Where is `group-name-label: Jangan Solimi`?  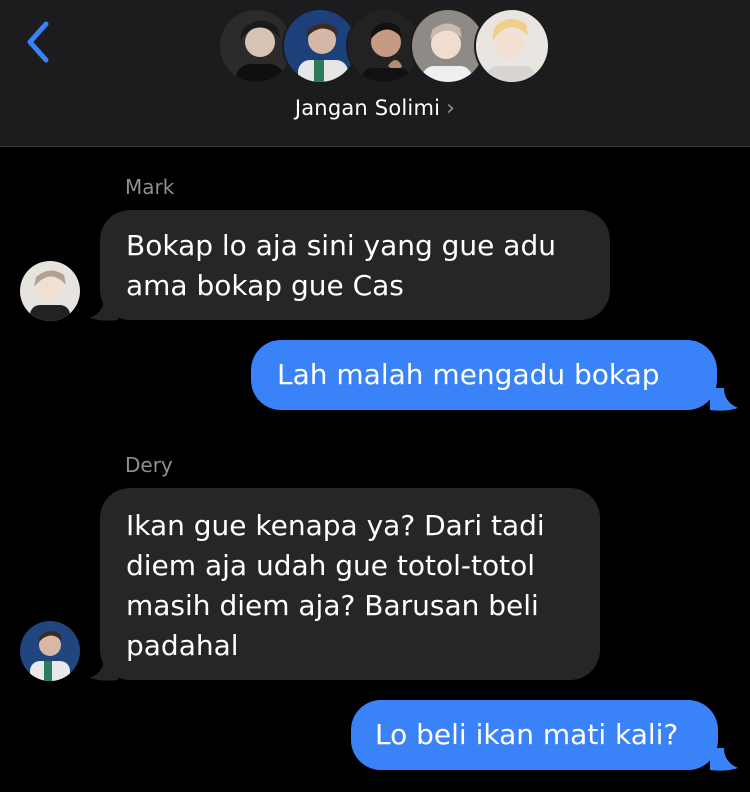 group-name-label: Jangan Solimi is located at coordinates (367, 108).